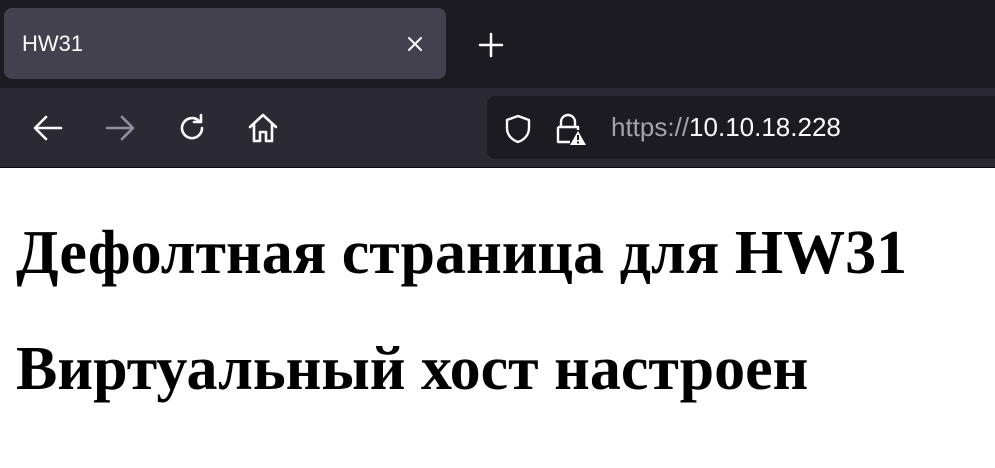 This screenshot has height=468, width=995. What do you see at coordinates (225, 43) in the screenshot?
I see `tab-hw31: HW31` at bounding box center [225, 43].